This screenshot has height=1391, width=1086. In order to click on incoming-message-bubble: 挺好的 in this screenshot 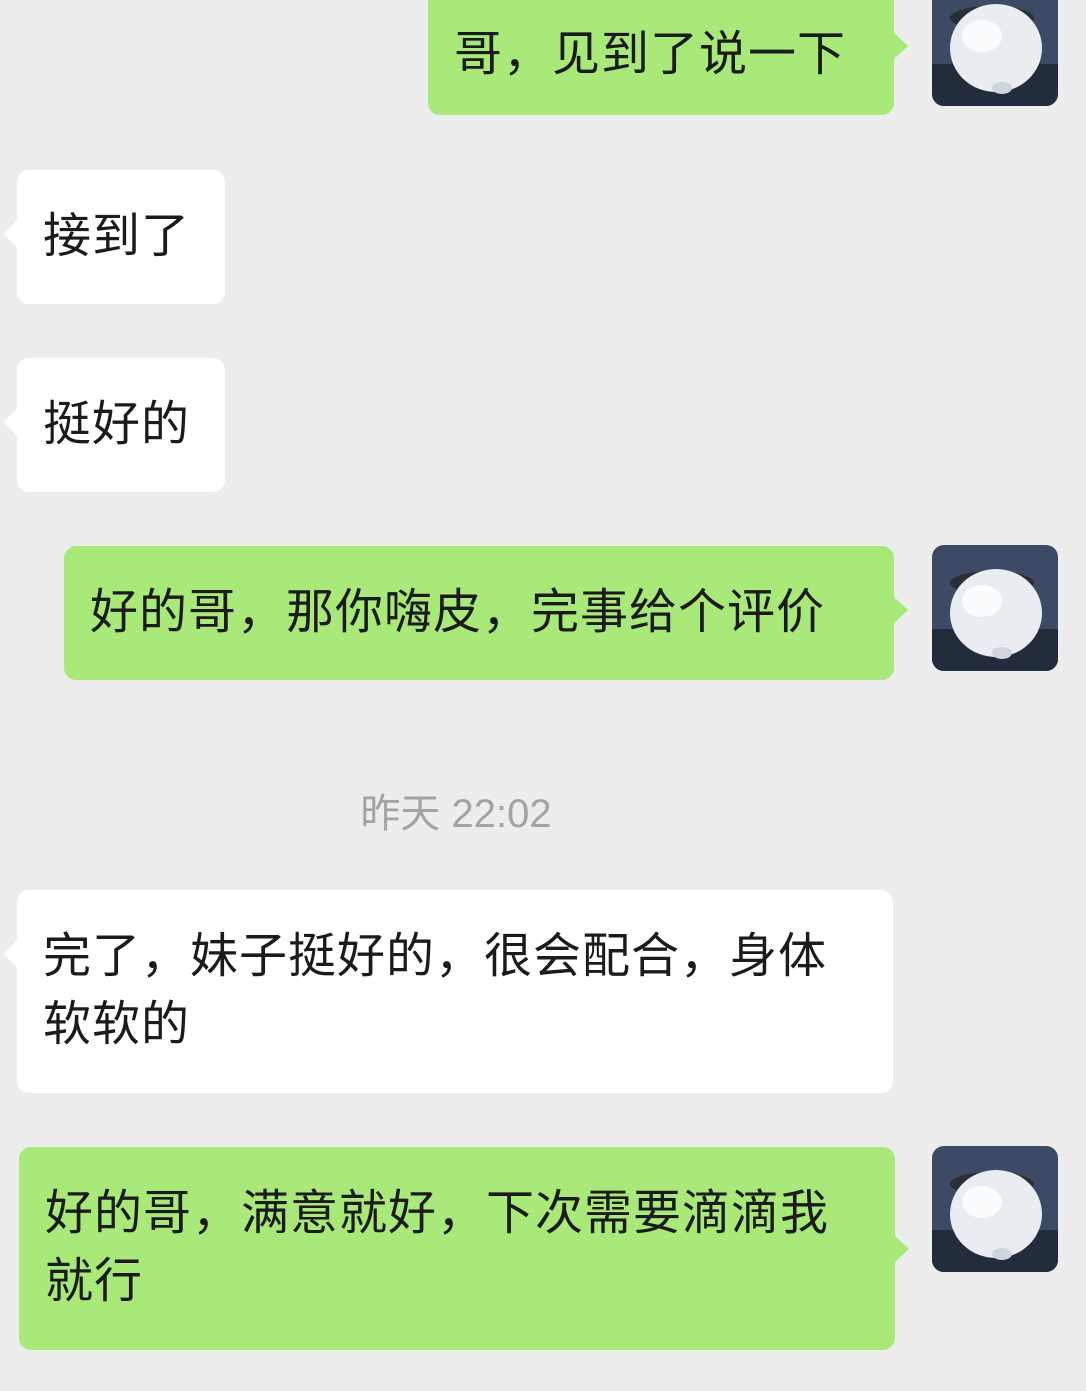, I will do `click(114, 425)`.